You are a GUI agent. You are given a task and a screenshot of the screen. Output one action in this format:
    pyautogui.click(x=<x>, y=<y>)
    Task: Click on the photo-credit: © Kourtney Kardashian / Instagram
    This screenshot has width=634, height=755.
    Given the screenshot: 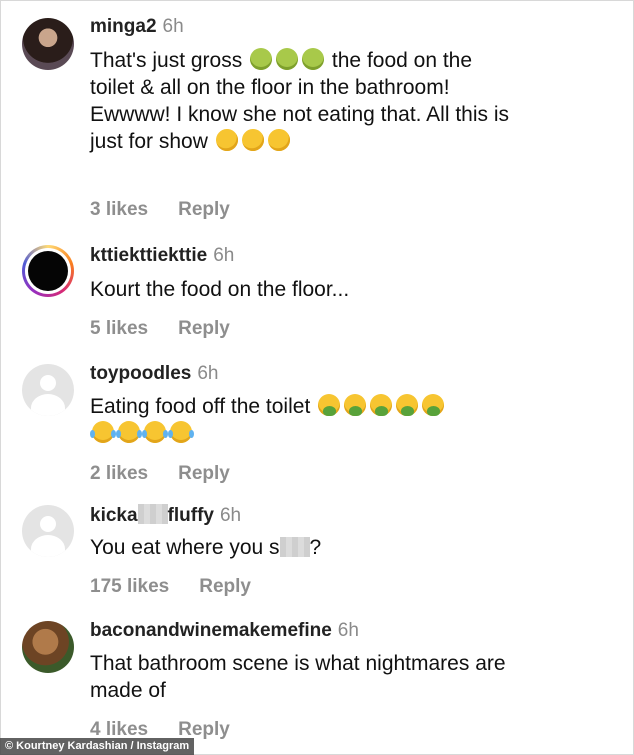 What is the action you would take?
    pyautogui.click(x=97, y=746)
    